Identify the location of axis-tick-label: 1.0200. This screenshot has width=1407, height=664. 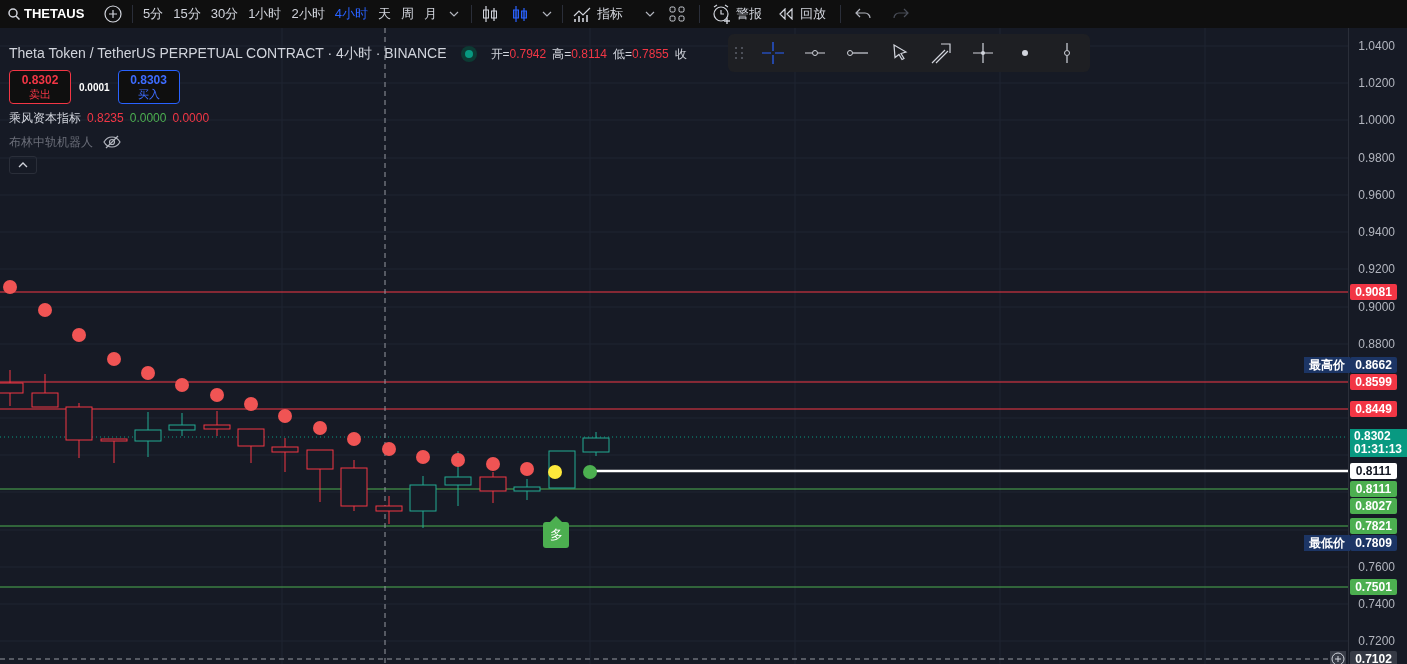
(1376, 83).